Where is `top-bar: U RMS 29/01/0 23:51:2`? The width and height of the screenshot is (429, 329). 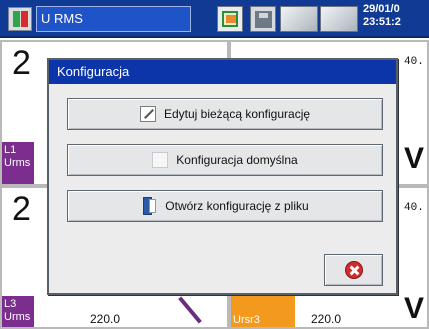
top-bar: U RMS 29/01/0 23:51:2 is located at coordinates (214, 19).